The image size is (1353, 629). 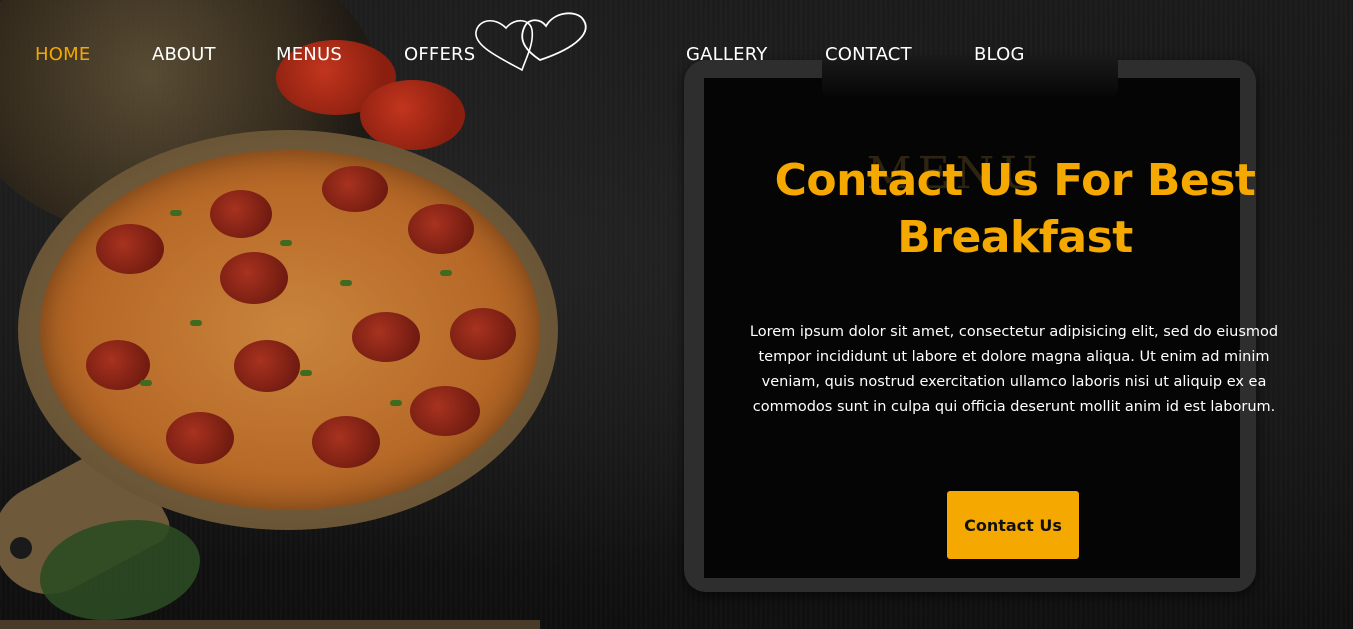 I want to click on board-handle-hole, so click(x=21, y=548).